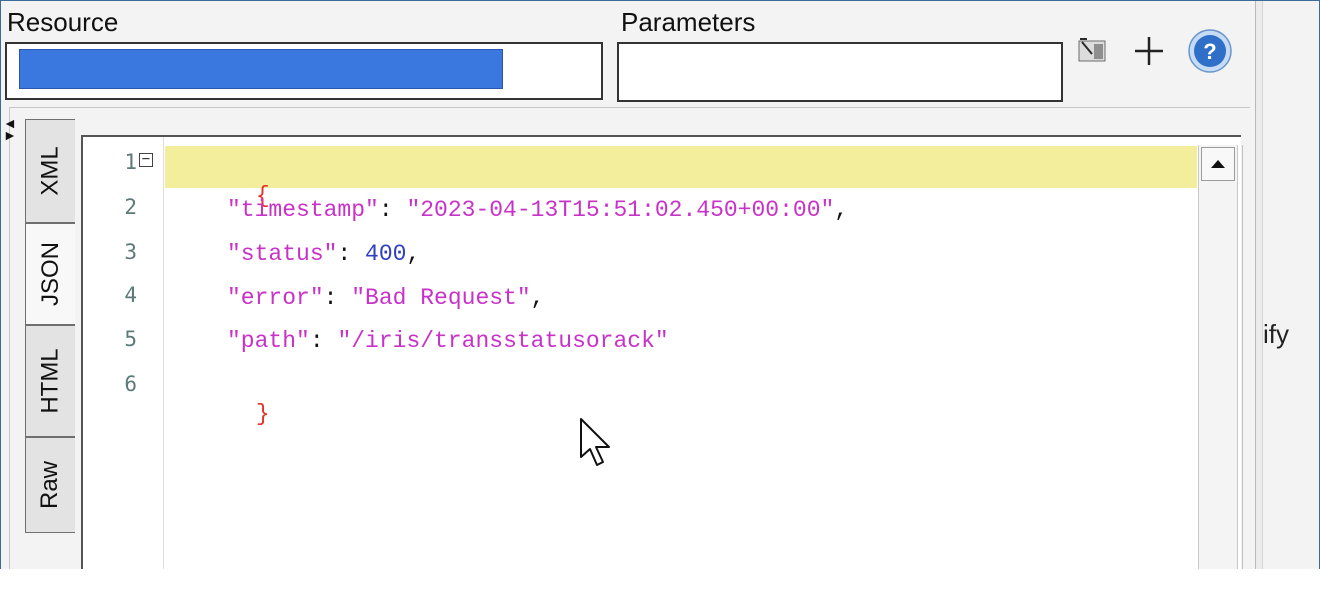 The width and height of the screenshot is (1320, 600). I want to click on json-key: "path", so click(268, 341).